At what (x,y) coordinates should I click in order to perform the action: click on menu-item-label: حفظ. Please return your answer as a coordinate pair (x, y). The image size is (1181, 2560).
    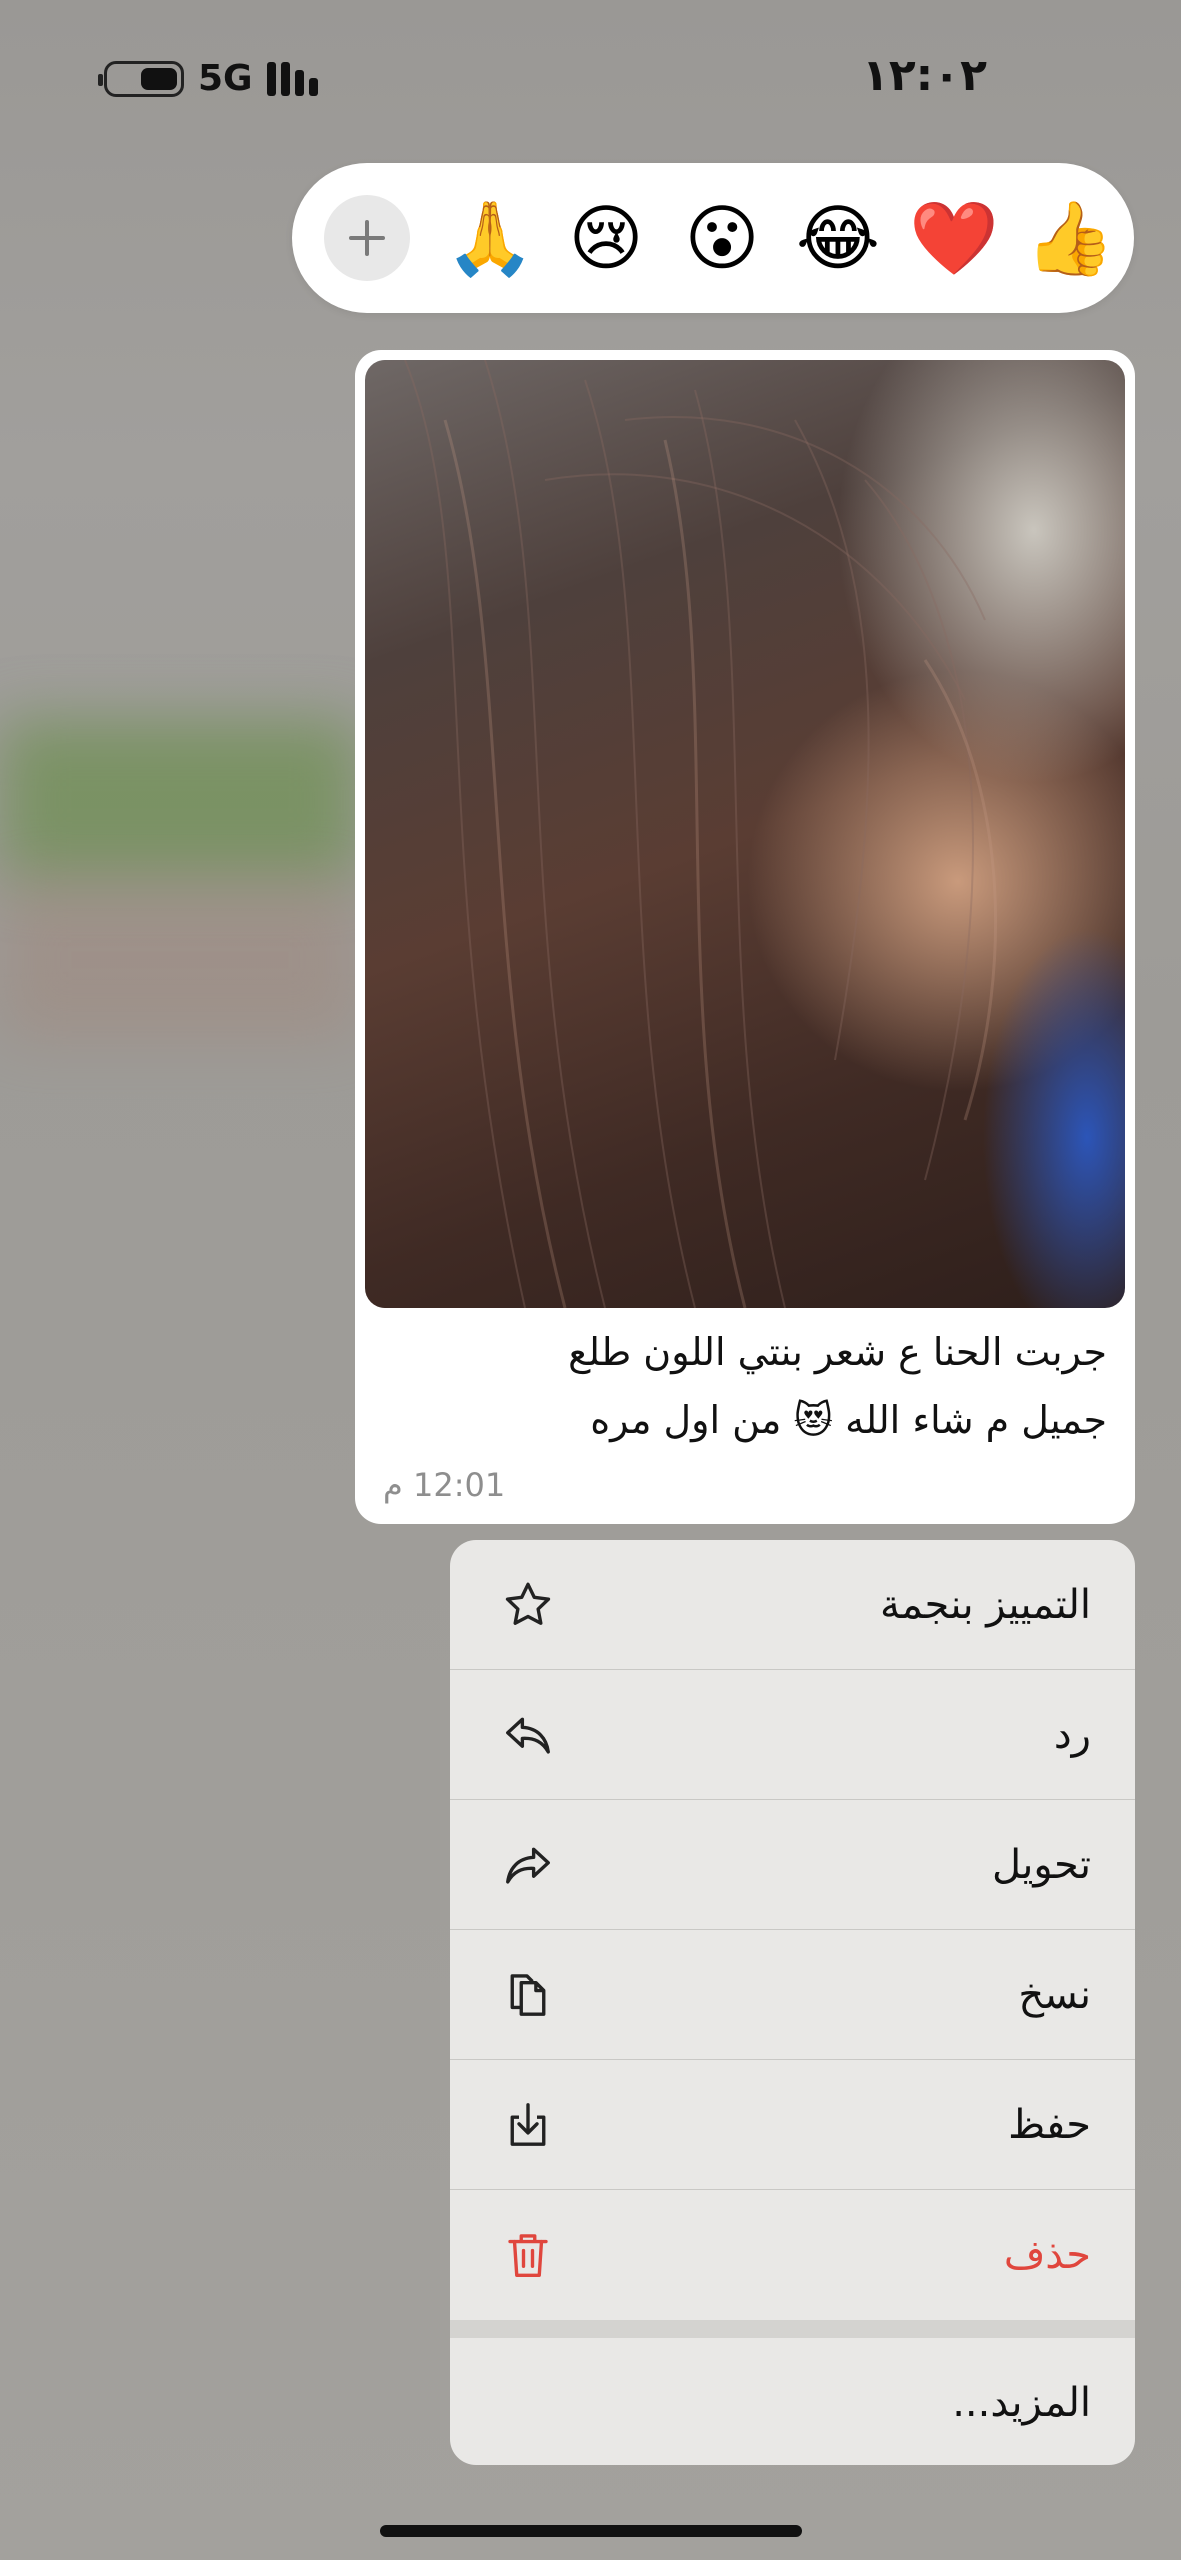
    Looking at the image, I should click on (1049, 2124).